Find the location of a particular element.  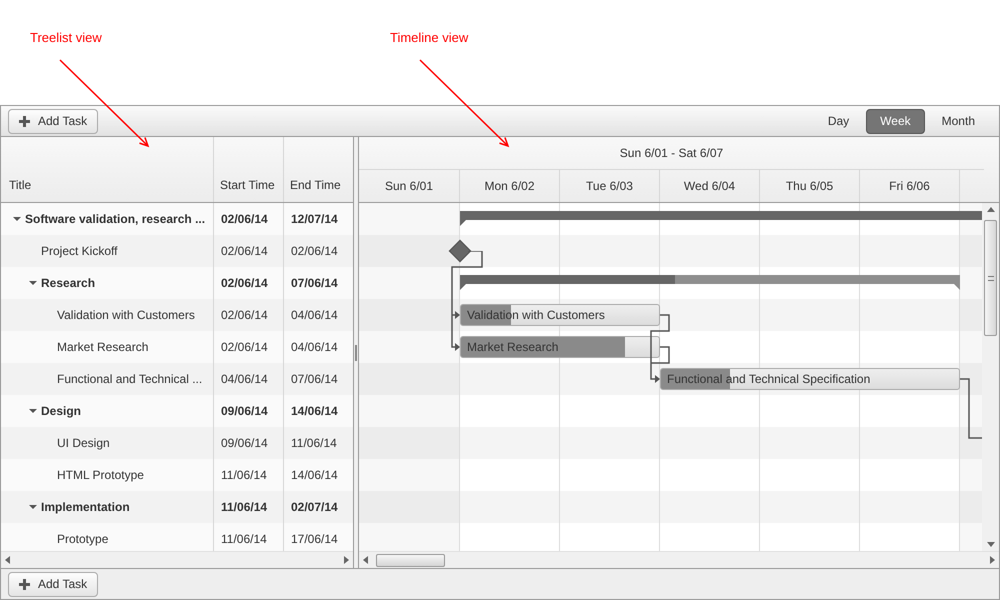

view-tab: Week is located at coordinates (895, 121).